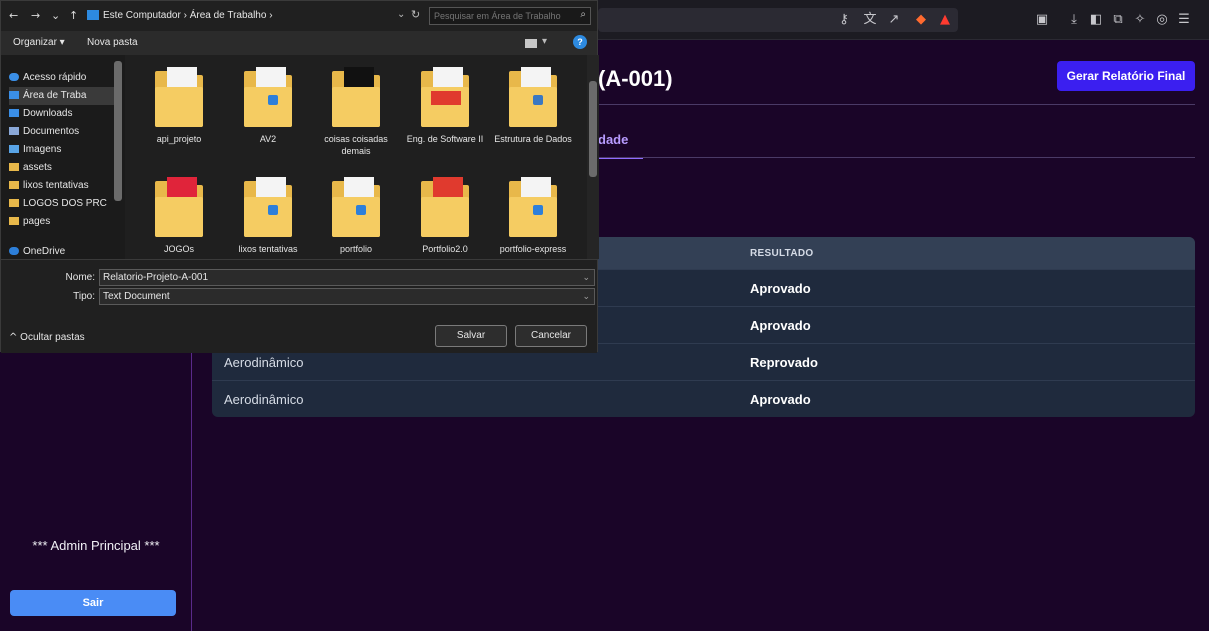 The image size is (1209, 631). Describe the element at coordinates (401, 14) in the screenshot. I see `dropdown-icon: ⌄` at that location.